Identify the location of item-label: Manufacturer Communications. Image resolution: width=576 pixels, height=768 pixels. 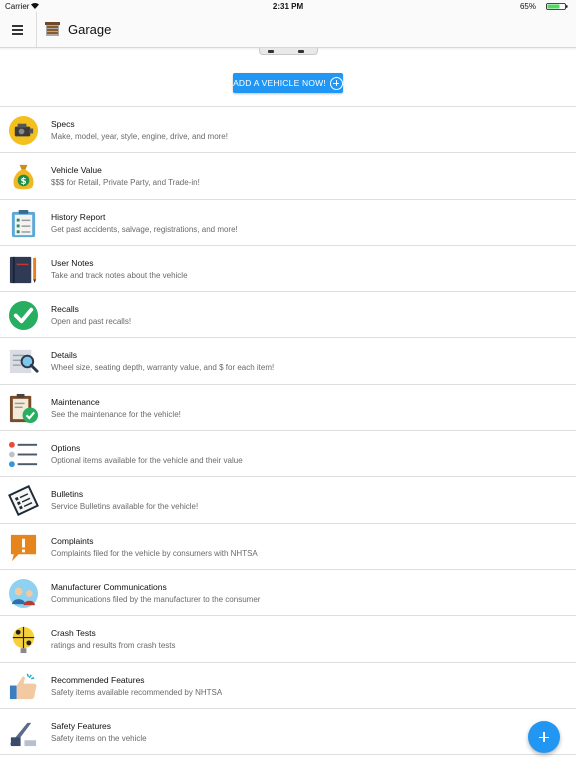
(109, 586).